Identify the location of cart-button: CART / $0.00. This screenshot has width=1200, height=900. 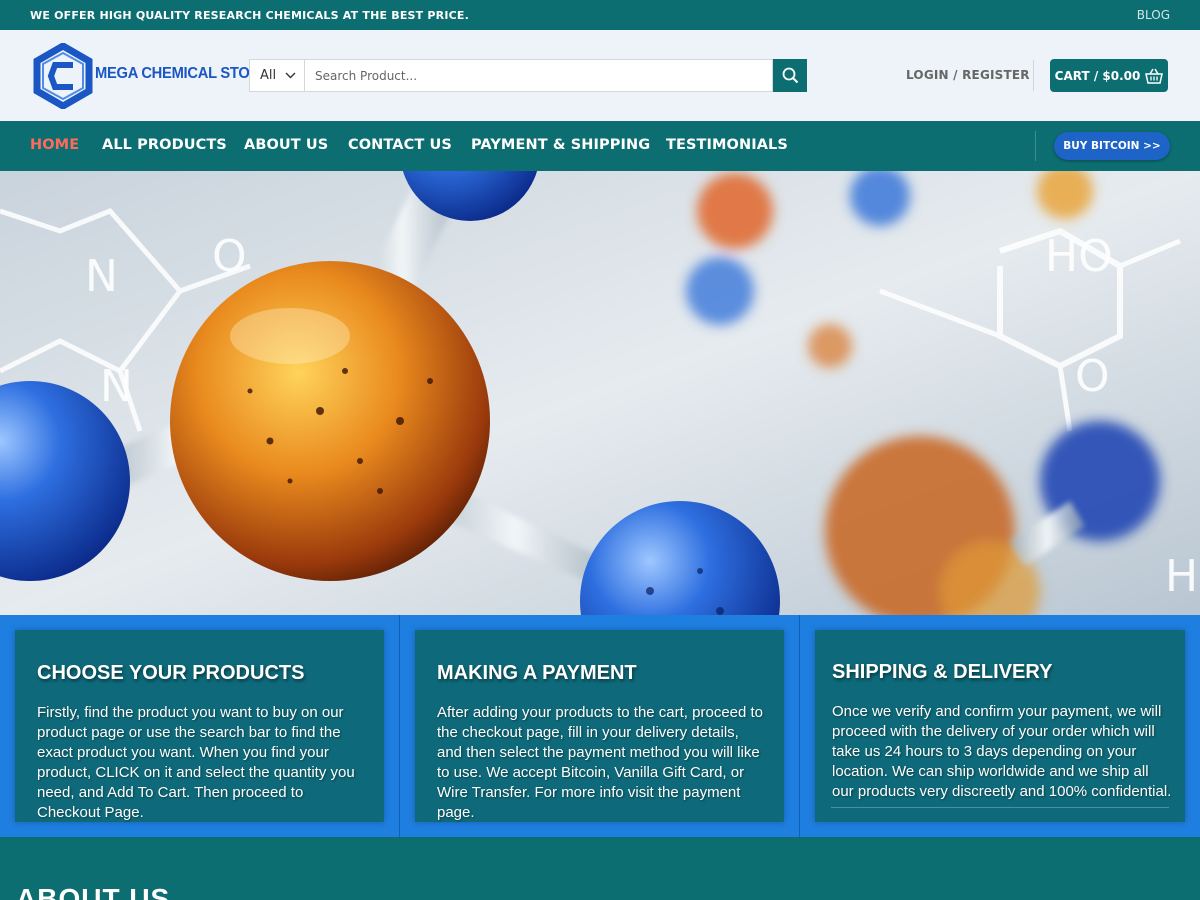
(1109, 75).